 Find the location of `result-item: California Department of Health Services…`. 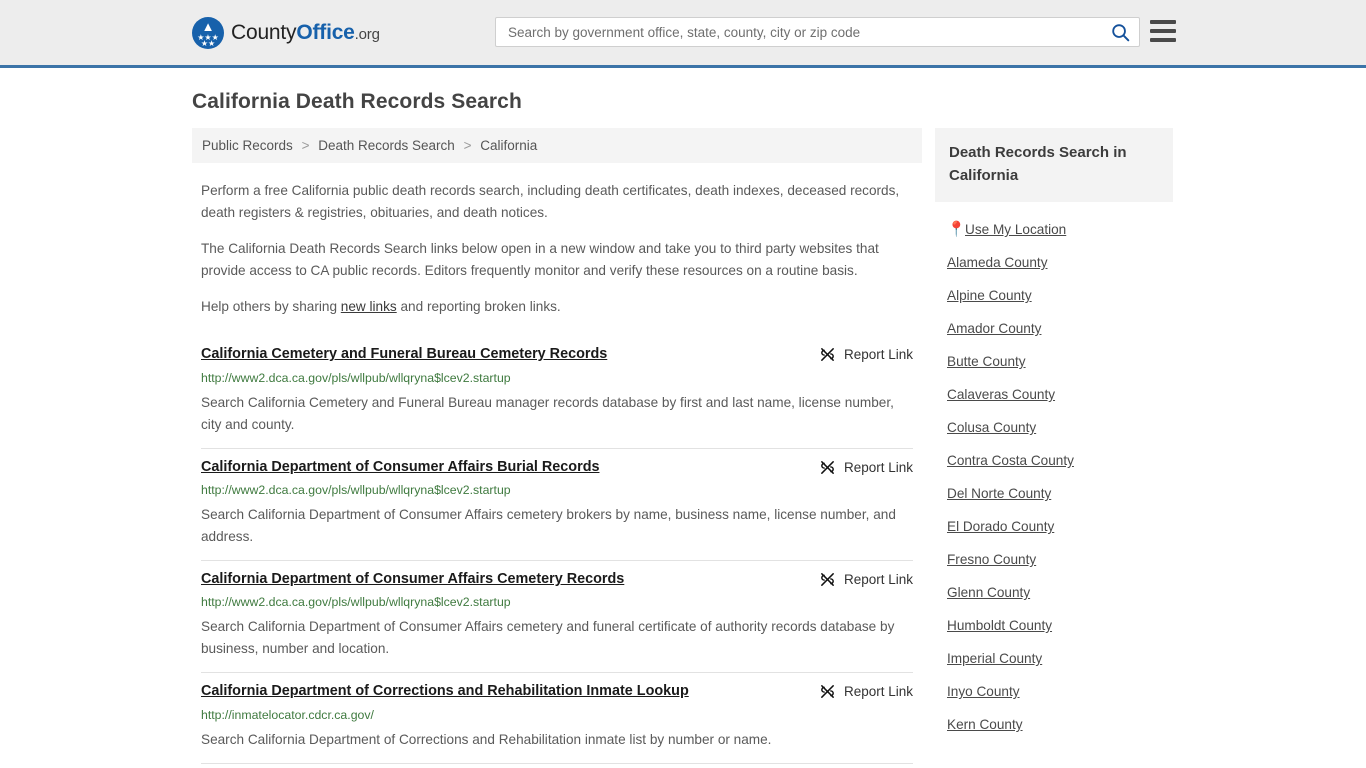

result-item: California Department of Health Services… is located at coordinates (557, 766).